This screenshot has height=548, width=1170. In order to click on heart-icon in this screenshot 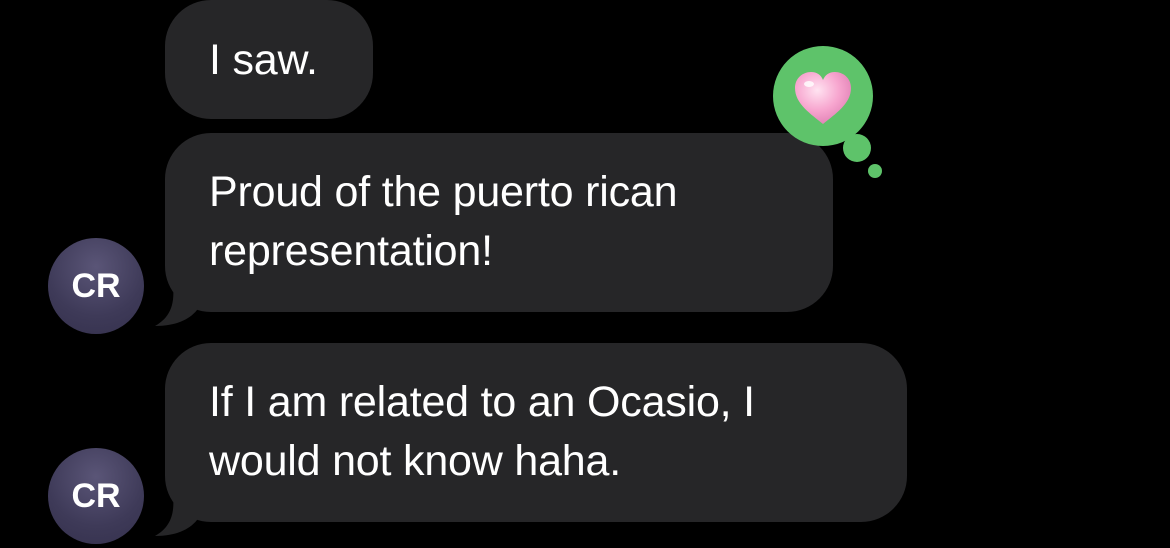, I will do `click(831, 114)`.